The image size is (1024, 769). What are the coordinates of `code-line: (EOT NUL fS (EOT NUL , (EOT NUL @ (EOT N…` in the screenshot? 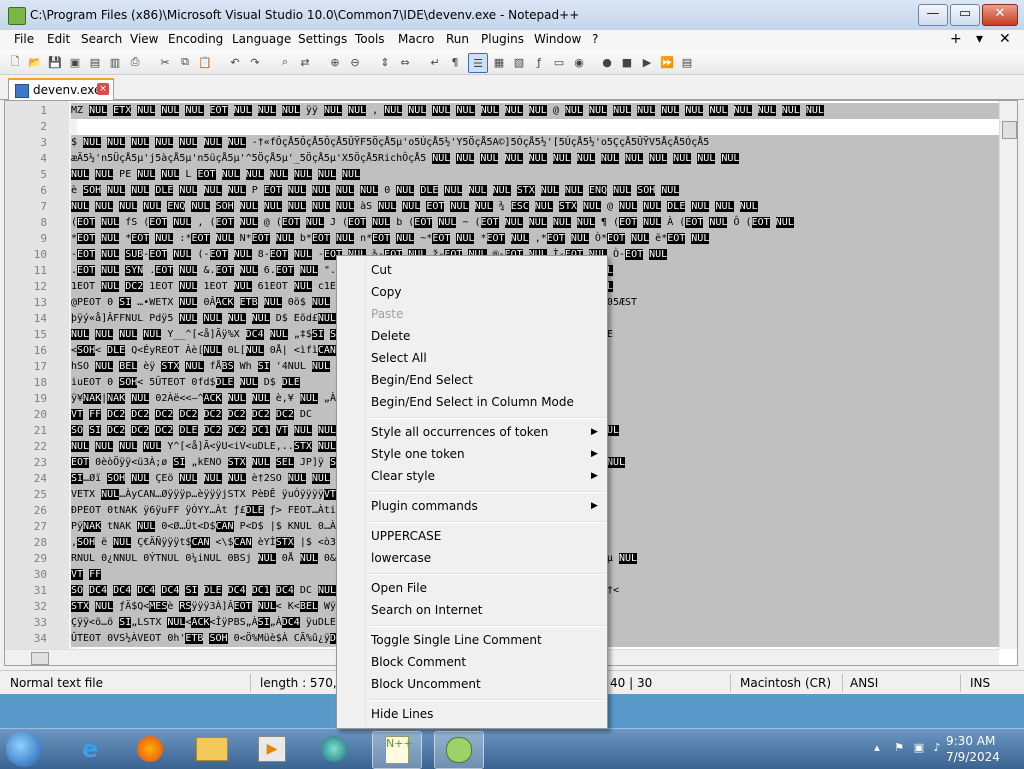 It's located at (536, 223).